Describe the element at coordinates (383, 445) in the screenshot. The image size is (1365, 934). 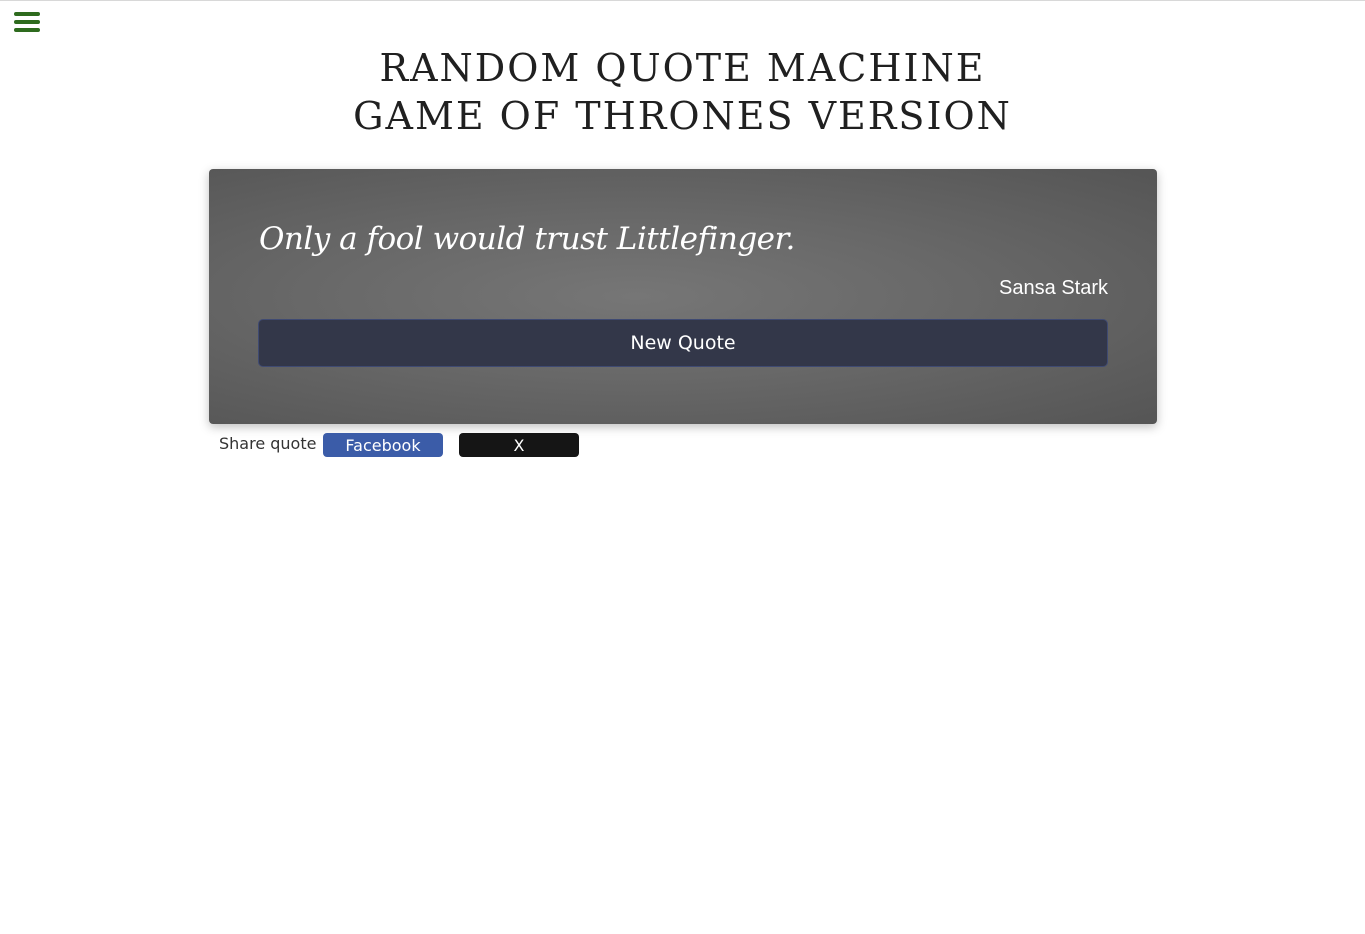
I see `share-facebook-button: Facebook` at that location.